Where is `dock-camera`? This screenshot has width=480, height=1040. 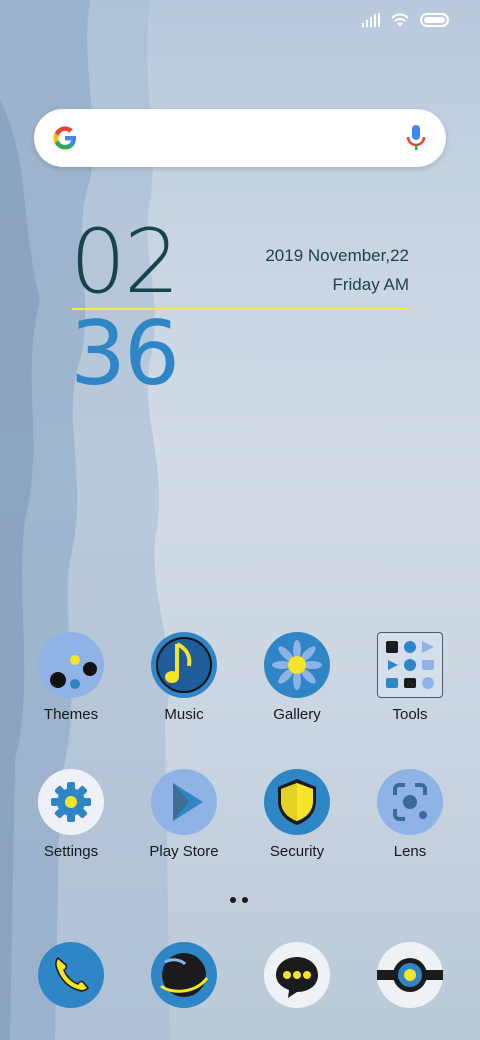
dock-camera is located at coordinates (410, 975).